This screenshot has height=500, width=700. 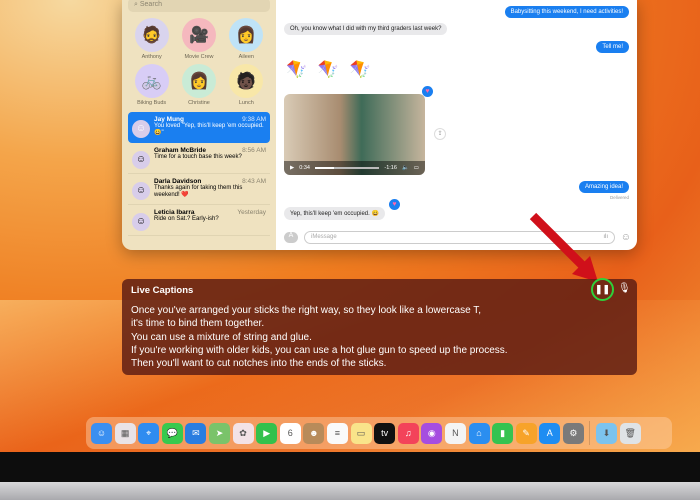 I want to click on dock-finder-icon: ☺, so click(x=101, y=433).